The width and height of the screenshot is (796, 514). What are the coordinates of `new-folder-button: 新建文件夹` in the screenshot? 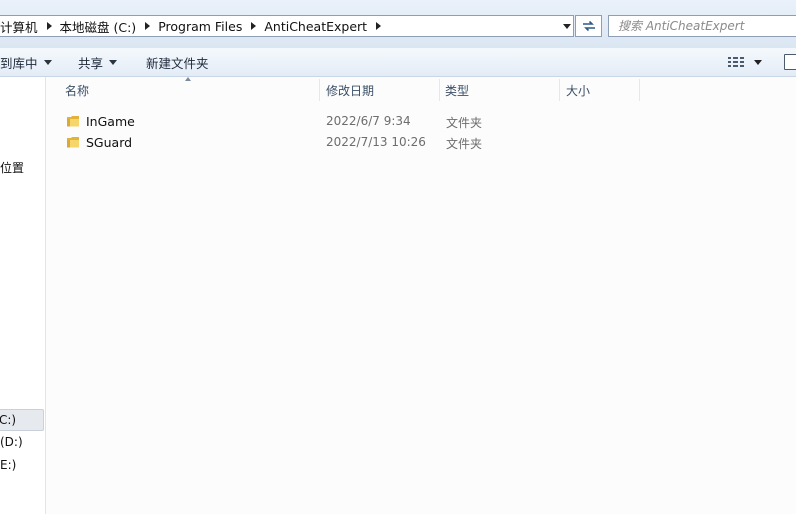 It's located at (177, 62).